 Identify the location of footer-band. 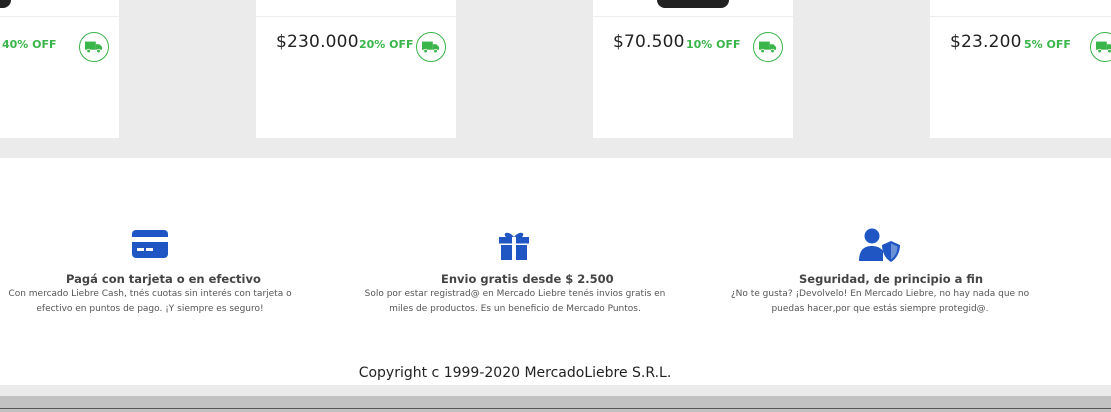
(555, 390).